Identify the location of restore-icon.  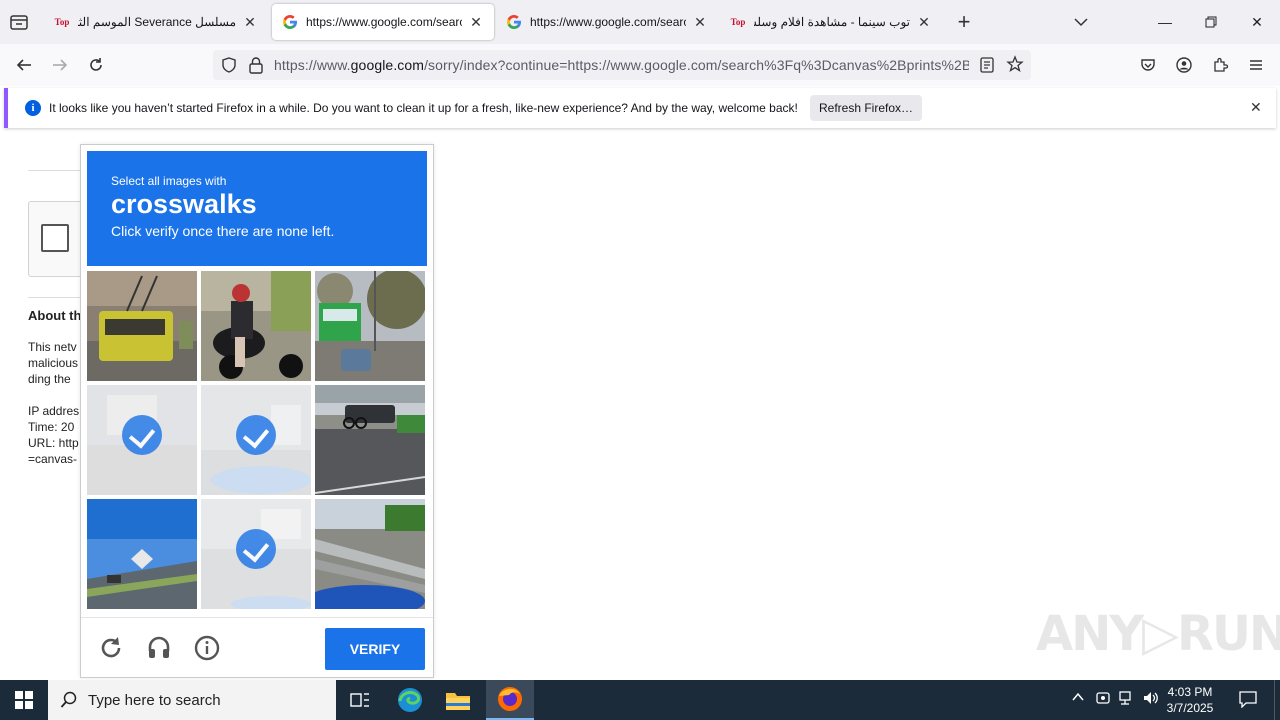
(1211, 22).